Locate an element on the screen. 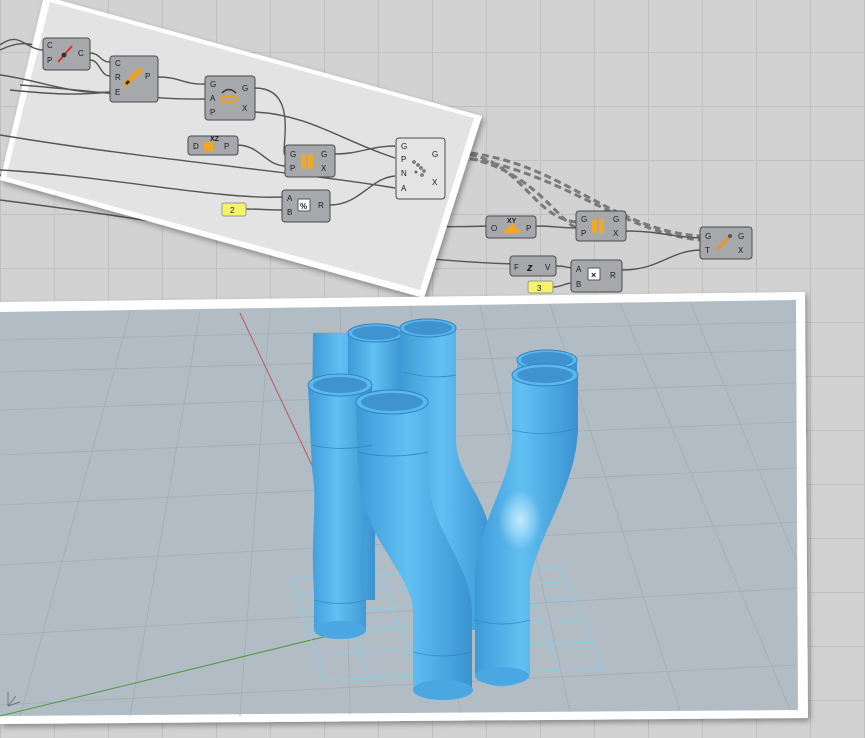 The width and height of the screenshot is (865, 738). svg-text: XY is located at coordinates (512, 221).